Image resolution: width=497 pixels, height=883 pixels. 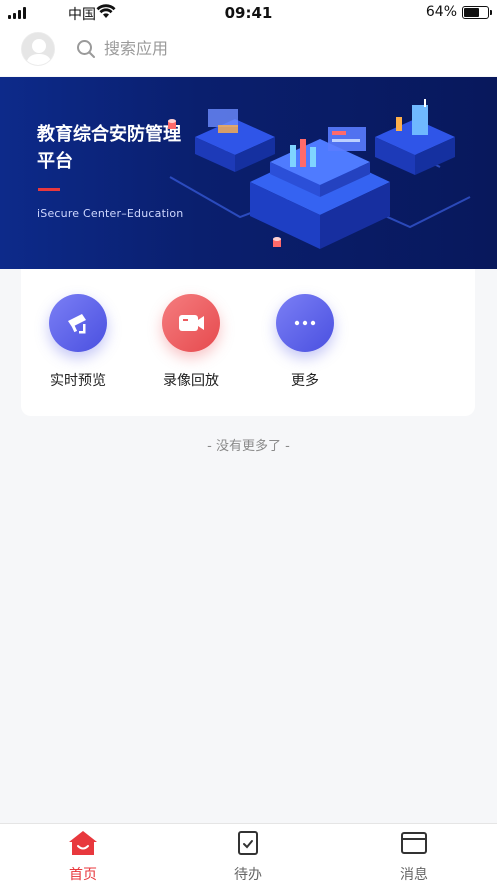 I want to click on banner-illustration, so click(x=319, y=174).